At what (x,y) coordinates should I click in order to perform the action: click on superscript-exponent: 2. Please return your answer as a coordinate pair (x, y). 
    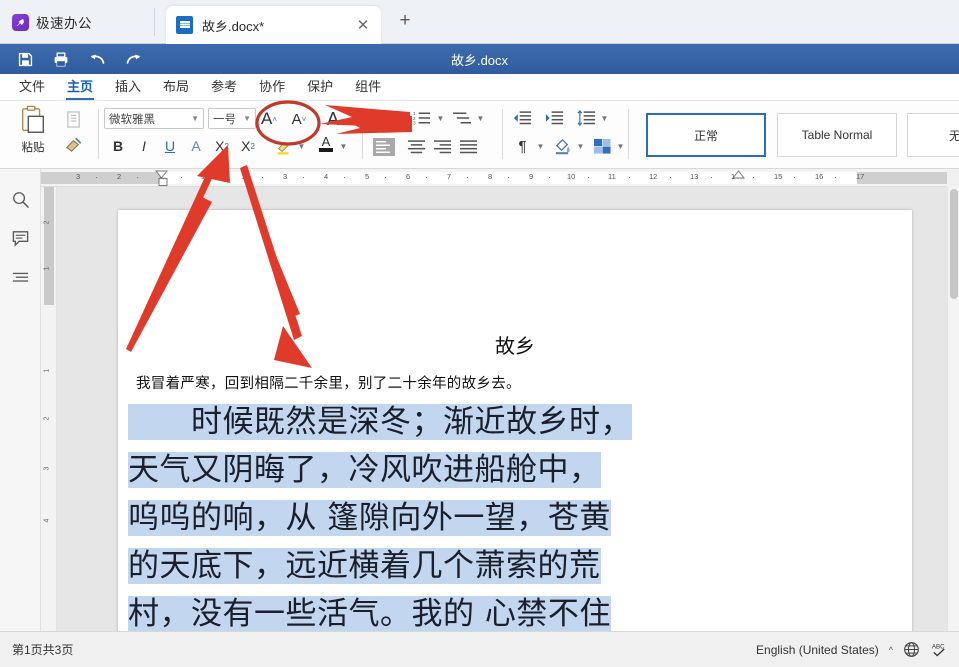
    Looking at the image, I should click on (226, 146).